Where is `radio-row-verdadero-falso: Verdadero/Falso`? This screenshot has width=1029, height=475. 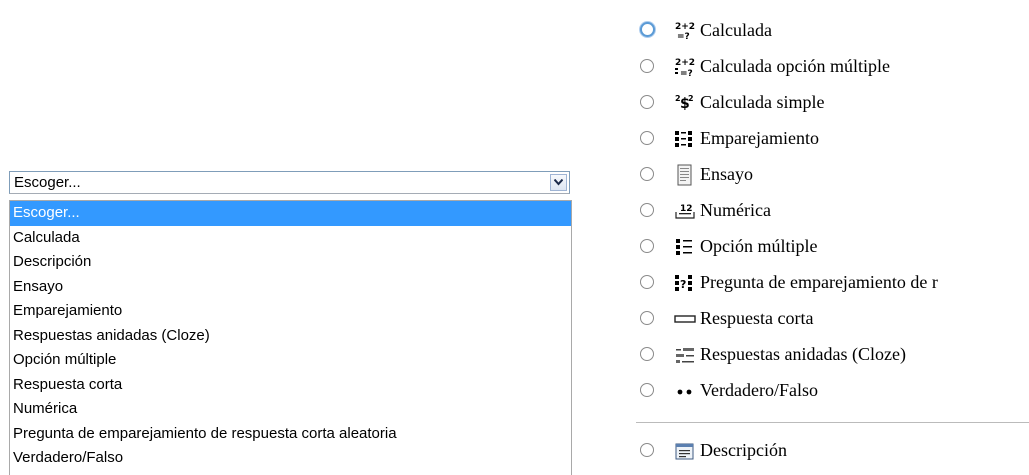 radio-row-verdadero-falso: Verdadero/Falso is located at coordinates (832, 392).